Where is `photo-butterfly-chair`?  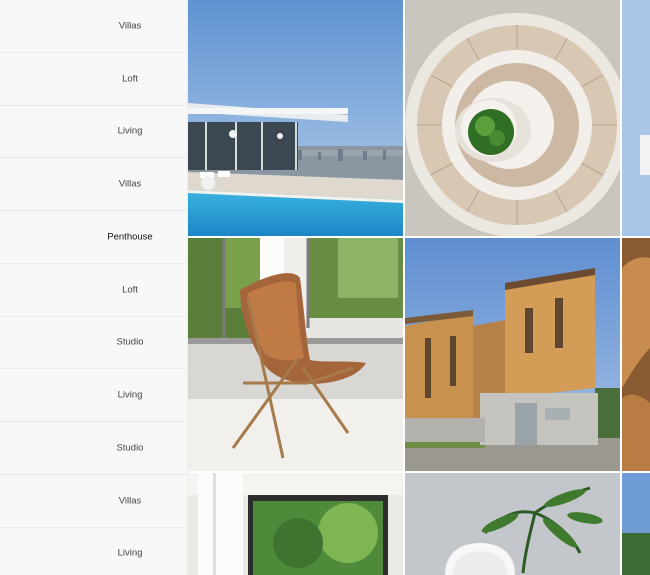 photo-butterfly-chair is located at coordinates (295, 354).